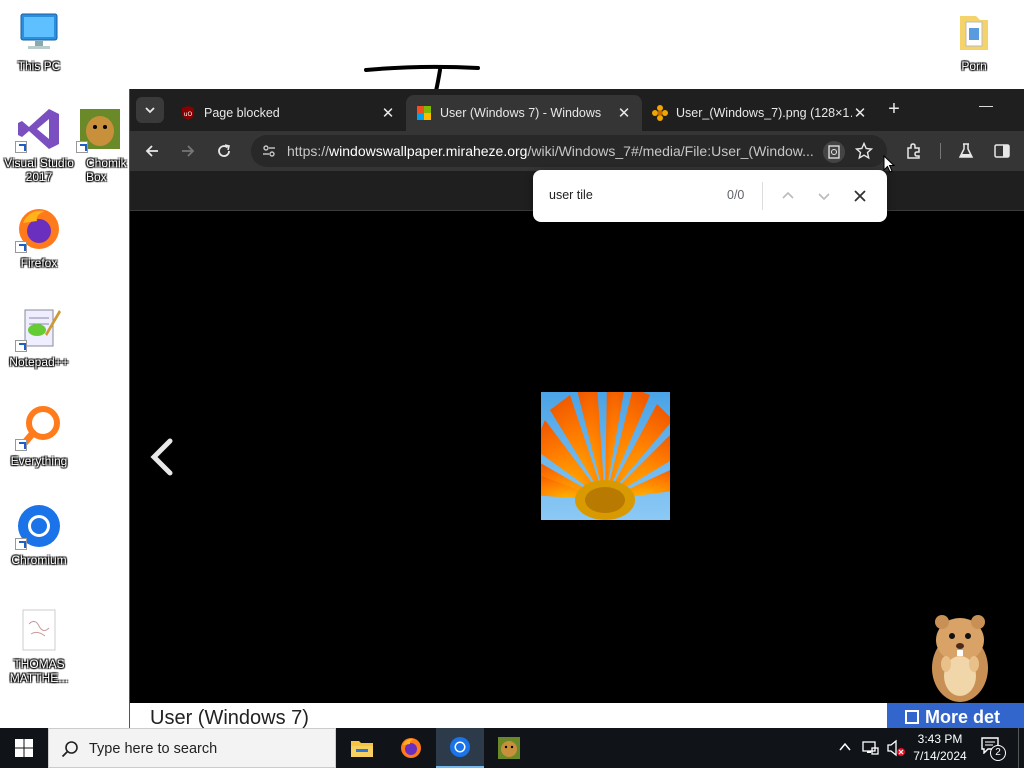  I want to click on taskbar-search-box: Type here to search, so click(192, 748).